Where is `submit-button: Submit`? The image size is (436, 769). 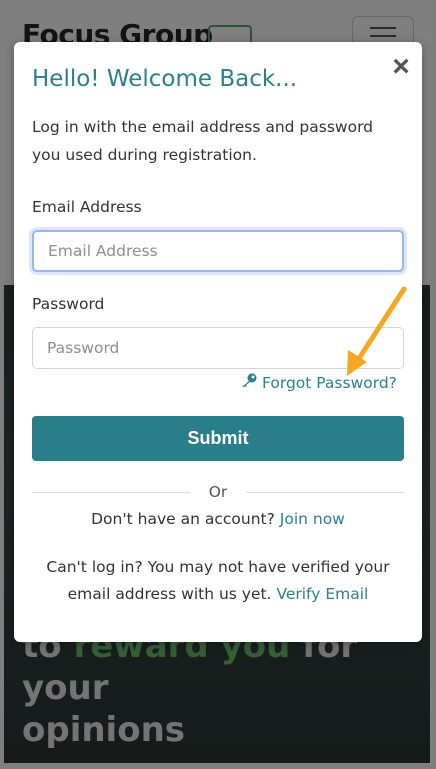
submit-button: Submit is located at coordinates (218, 438).